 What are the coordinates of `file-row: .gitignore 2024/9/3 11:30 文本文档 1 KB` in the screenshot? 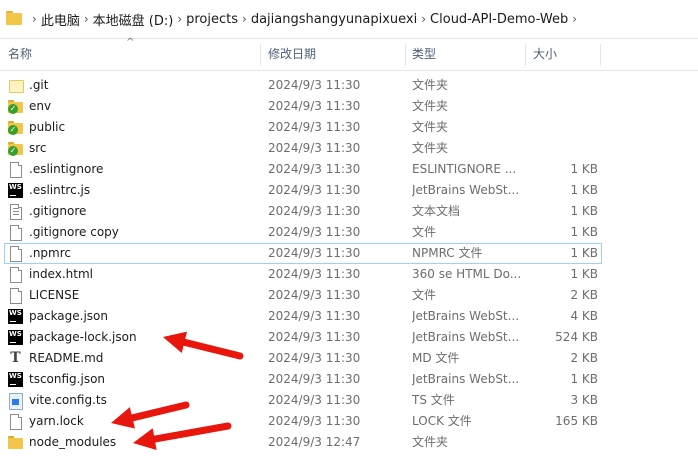 It's located at (349, 211).